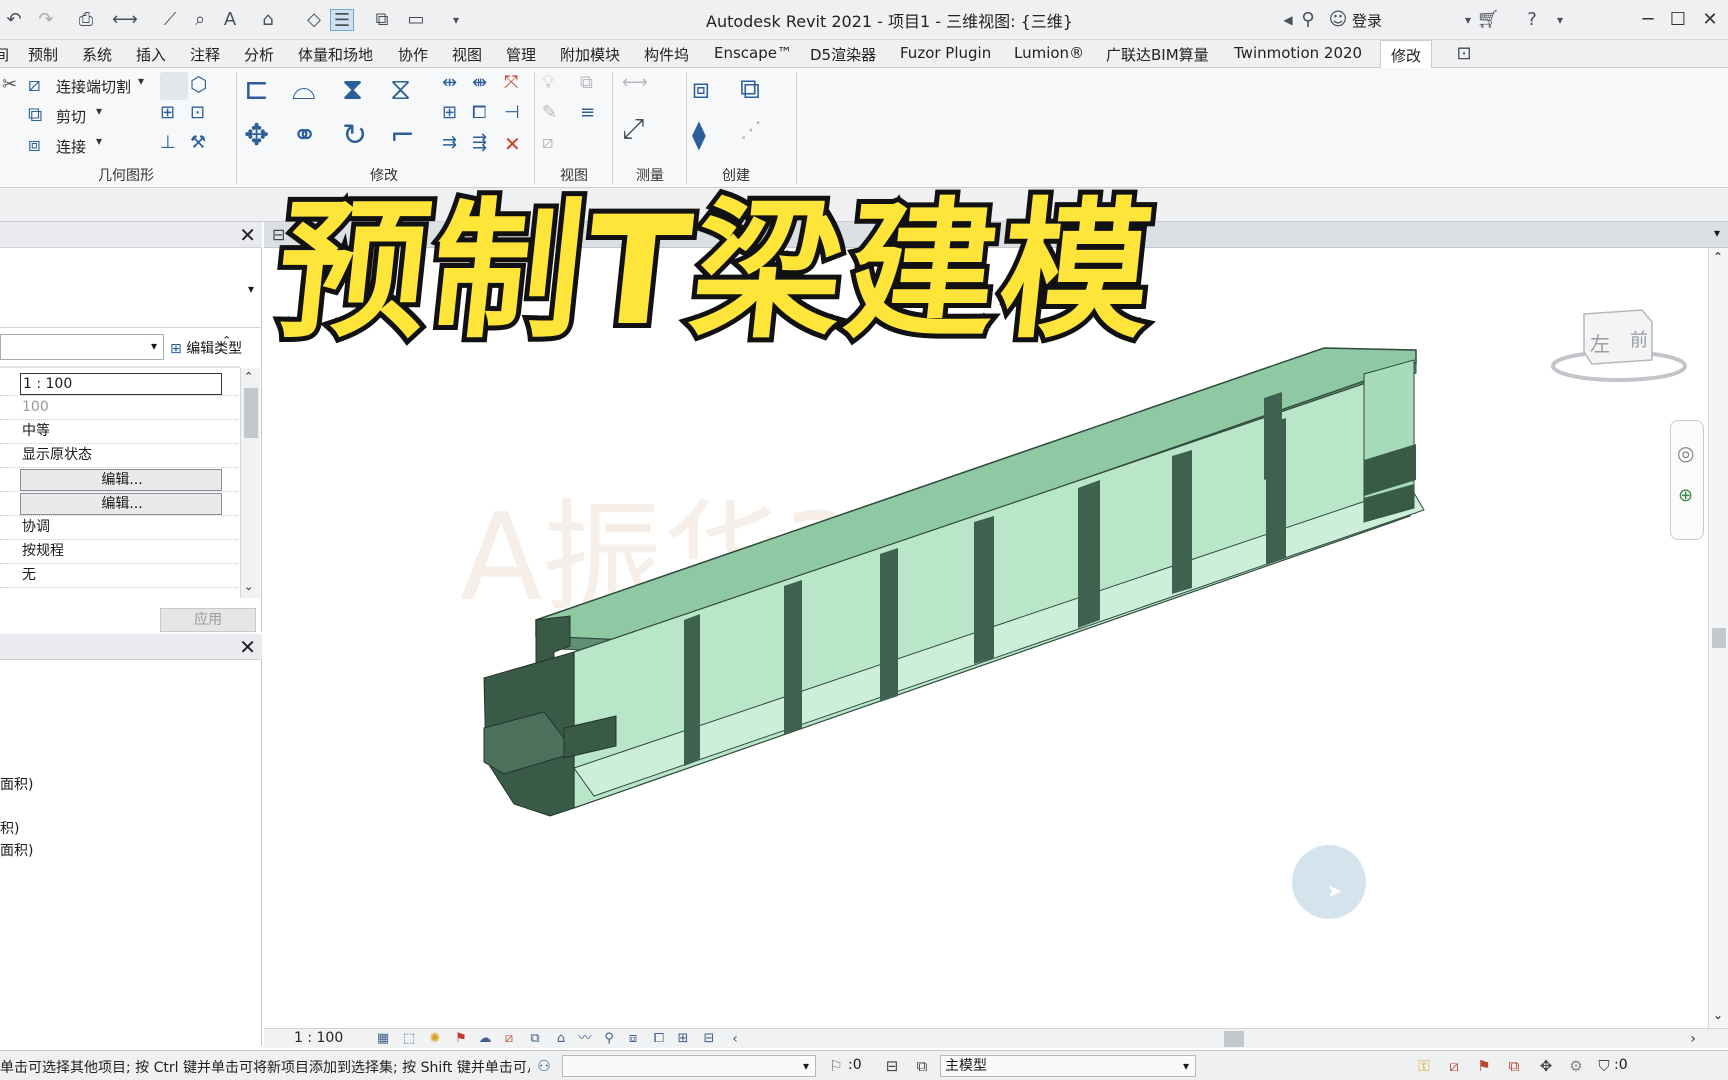 The height and width of the screenshot is (1080, 1728). What do you see at coordinates (1424, 1066) in the screenshot?
I see `select-links-icon: ⚿` at bounding box center [1424, 1066].